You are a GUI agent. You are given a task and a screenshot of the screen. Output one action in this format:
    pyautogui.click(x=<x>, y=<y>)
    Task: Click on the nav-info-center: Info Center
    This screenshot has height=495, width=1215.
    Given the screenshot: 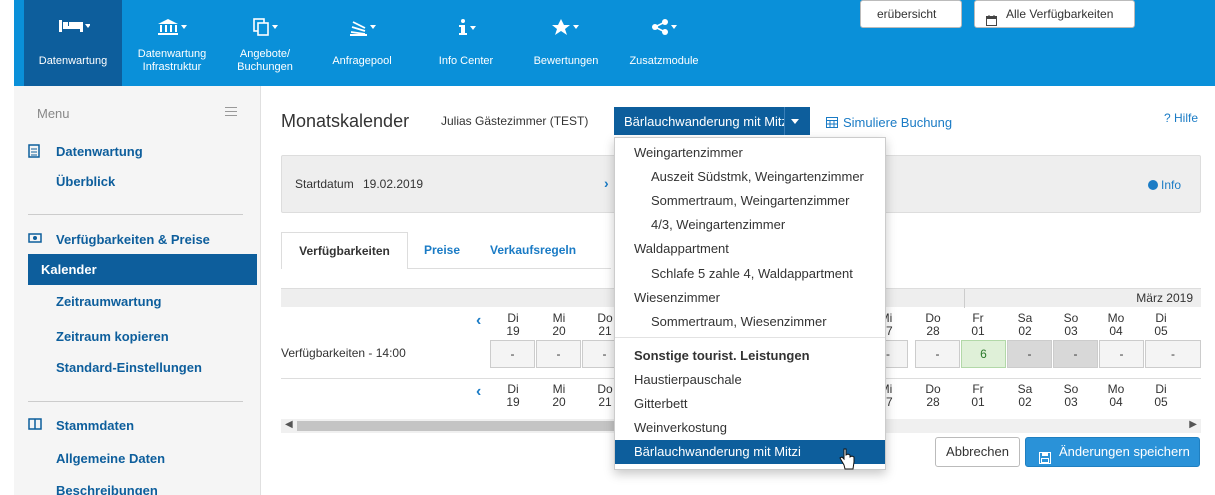 What is the action you would take?
    pyautogui.click(x=466, y=43)
    